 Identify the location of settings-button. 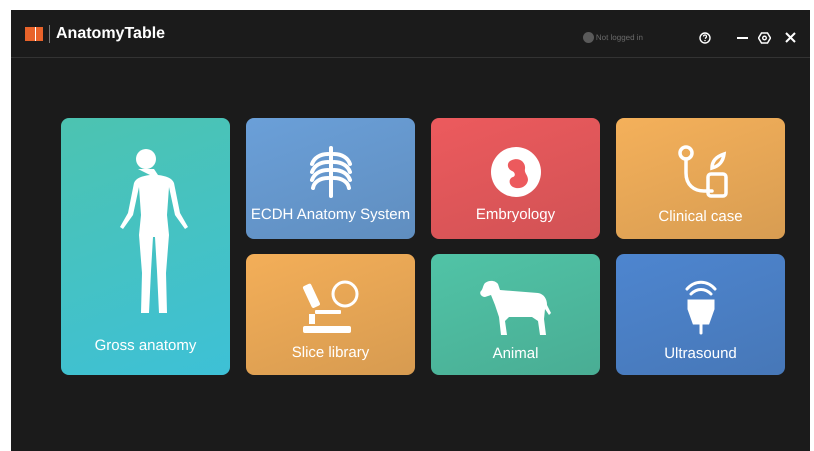
(764, 38).